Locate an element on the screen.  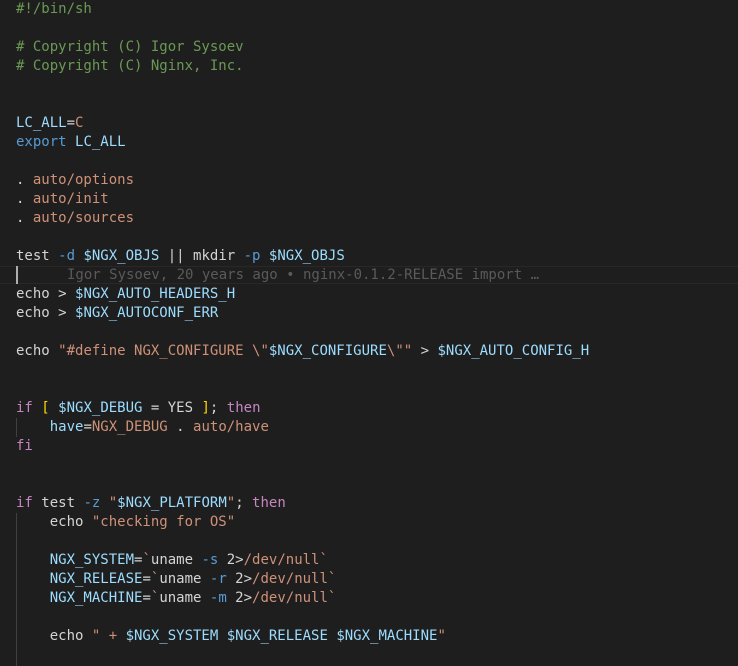
code-token: $NGX_CONFIGURE is located at coordinates (327, 351).